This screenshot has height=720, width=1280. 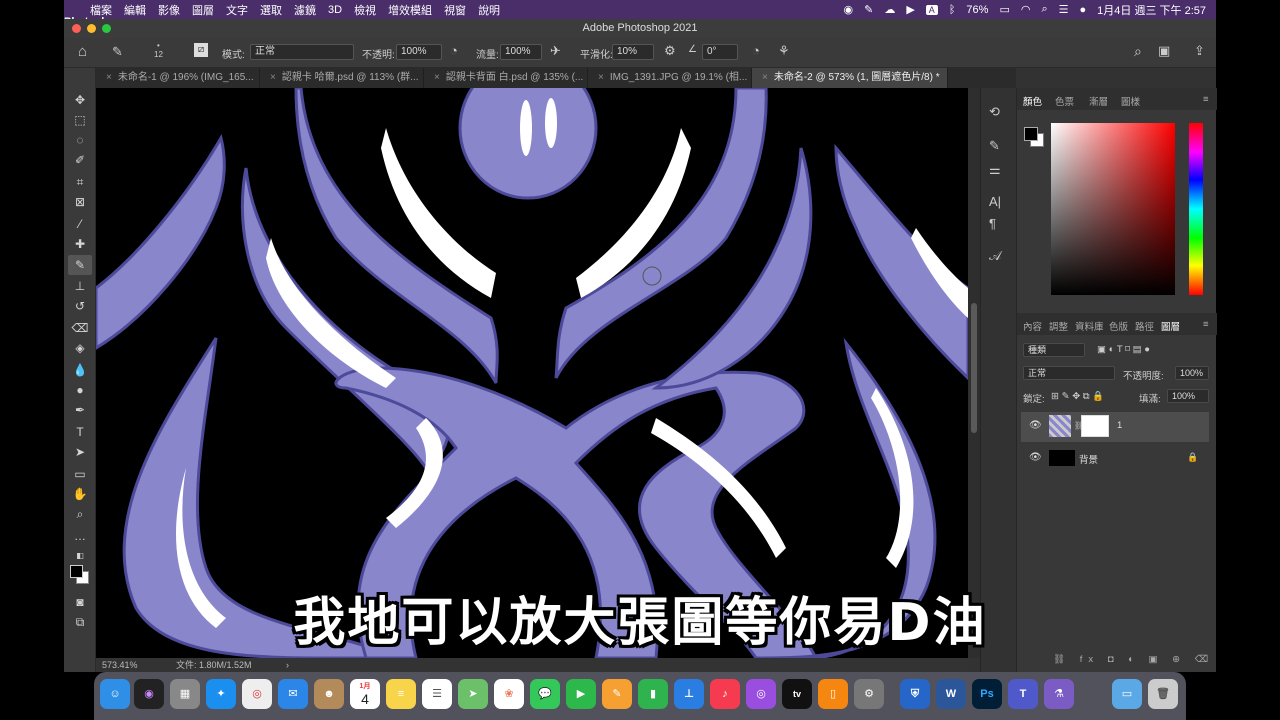 What do you see at coordinates (974, 368) in the screenshot?
I see `scroll-thumb` at bounding box center [974, 368].